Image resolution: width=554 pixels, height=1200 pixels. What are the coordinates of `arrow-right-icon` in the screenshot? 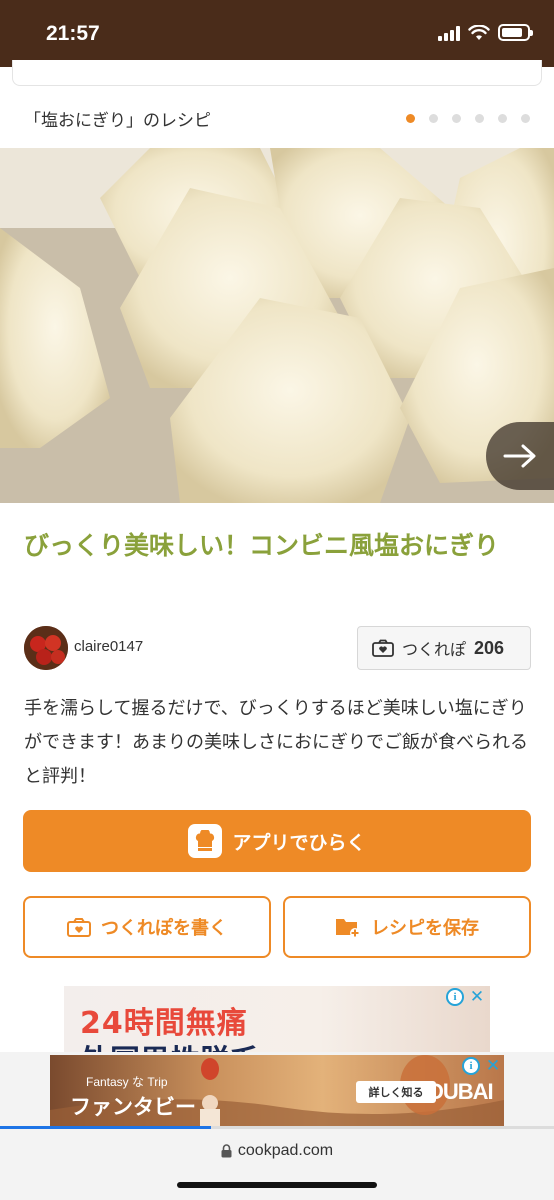 It's located at (519, 456).